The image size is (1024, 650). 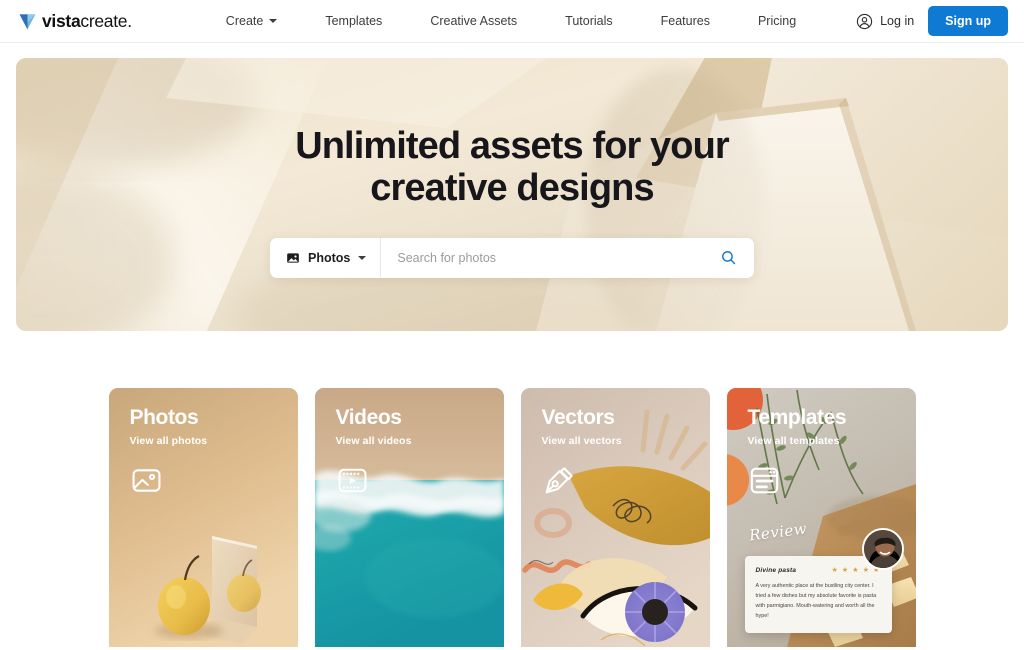 What do you see at coordinates (106, 20) in the screenshot?
I see `logo-text-light: create.` at bounding box center [106, 20].